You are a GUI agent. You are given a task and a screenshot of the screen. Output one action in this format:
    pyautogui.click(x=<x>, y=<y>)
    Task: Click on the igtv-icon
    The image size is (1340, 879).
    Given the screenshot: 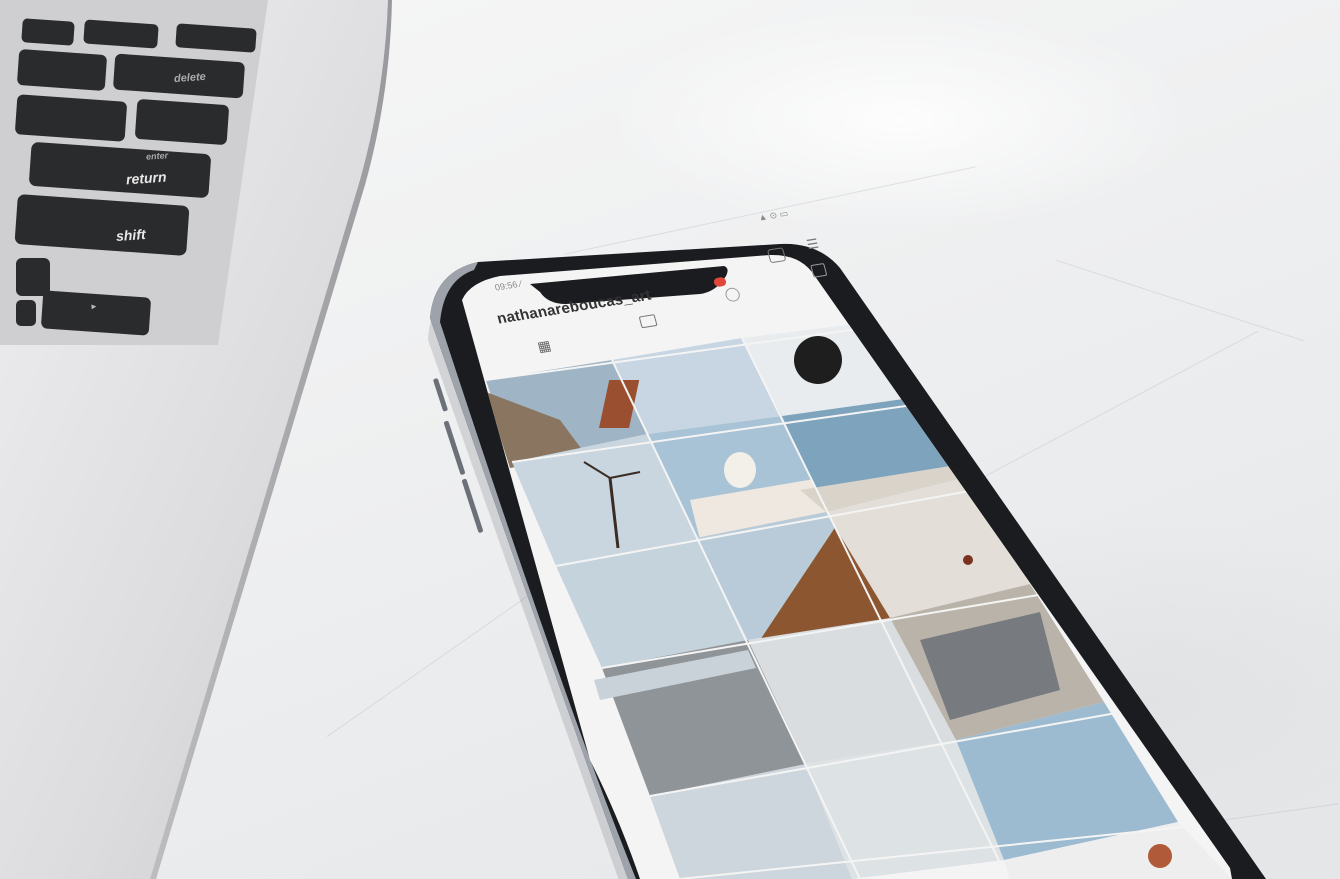 What is the action you would take?
    pyautogui.click(x=819, y=270)
    